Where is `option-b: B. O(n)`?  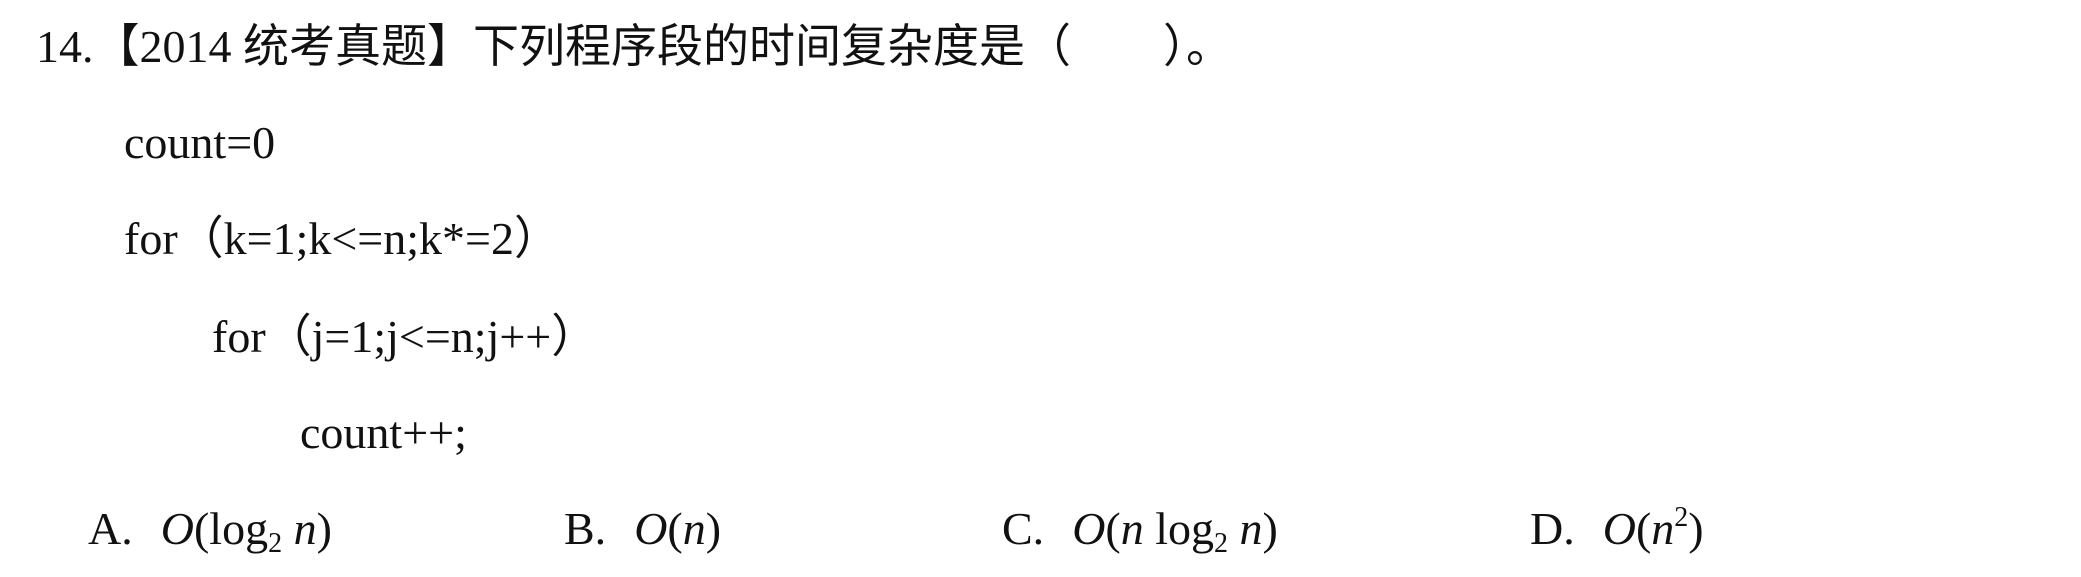 option-b: B. O(n) is located at coordinates (642, 529).